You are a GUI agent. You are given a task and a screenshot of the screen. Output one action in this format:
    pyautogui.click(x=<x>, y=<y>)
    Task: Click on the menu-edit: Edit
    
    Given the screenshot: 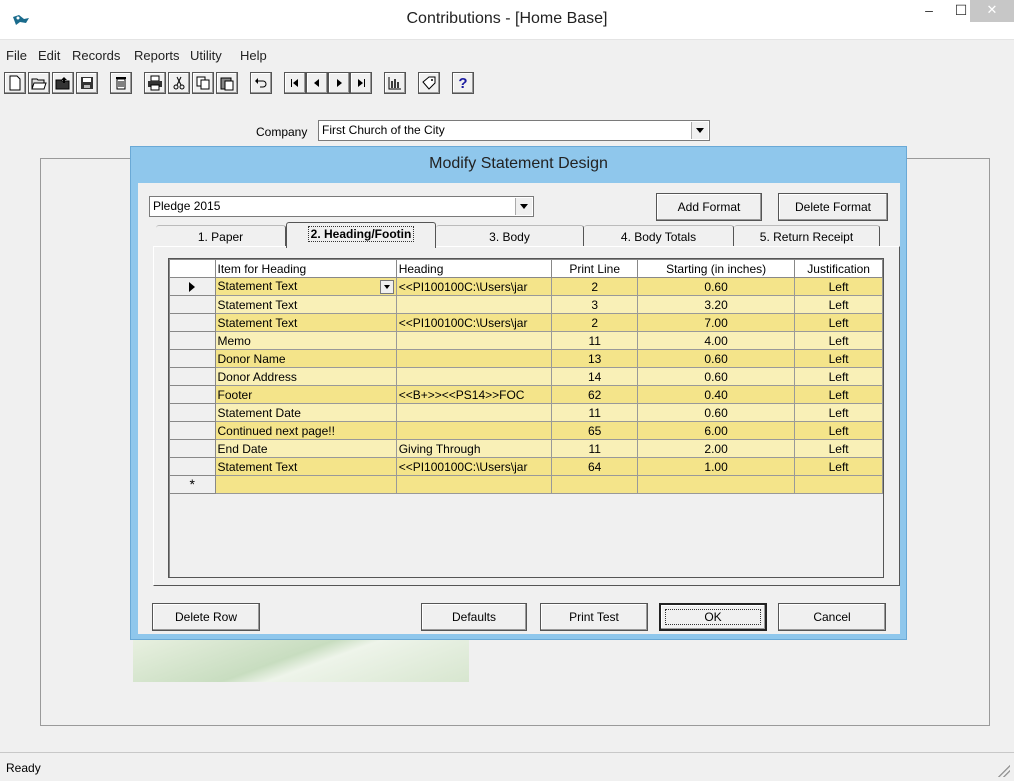 What is the action you would take?
    pyautogui.click(x=49, y=55)
    